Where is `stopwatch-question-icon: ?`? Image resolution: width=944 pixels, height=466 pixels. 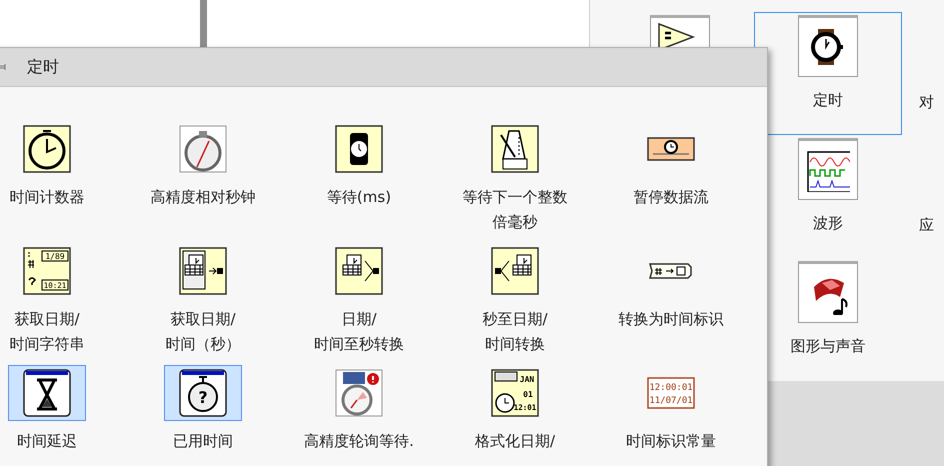
stopwatch-question-icon: ? is located at coordinates (203, 393).